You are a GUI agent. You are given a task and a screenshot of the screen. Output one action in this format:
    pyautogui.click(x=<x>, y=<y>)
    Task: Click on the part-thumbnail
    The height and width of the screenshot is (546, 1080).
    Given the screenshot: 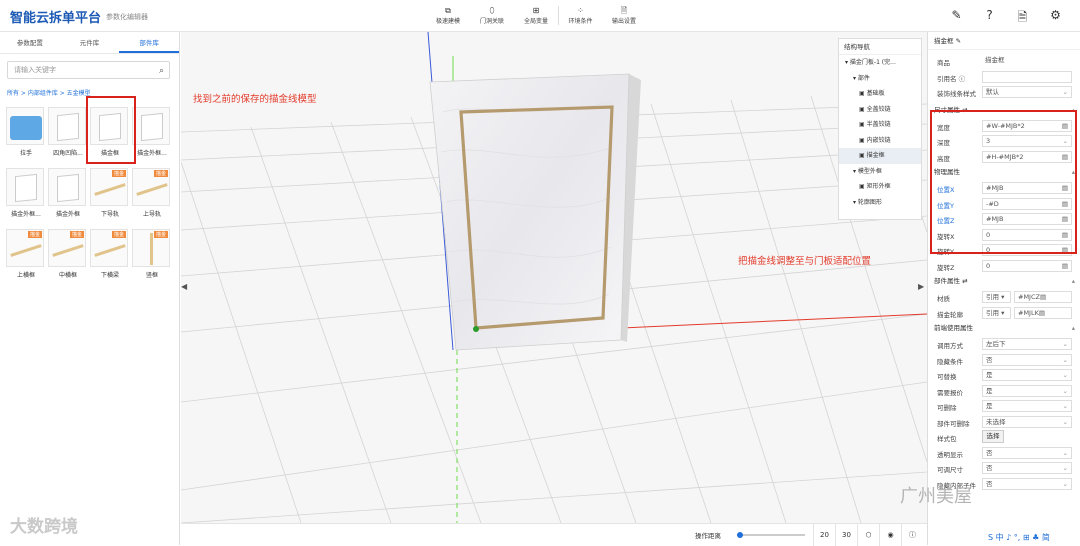 What is the action you would take?
    pyautogui.click(x=67, y=187)
    